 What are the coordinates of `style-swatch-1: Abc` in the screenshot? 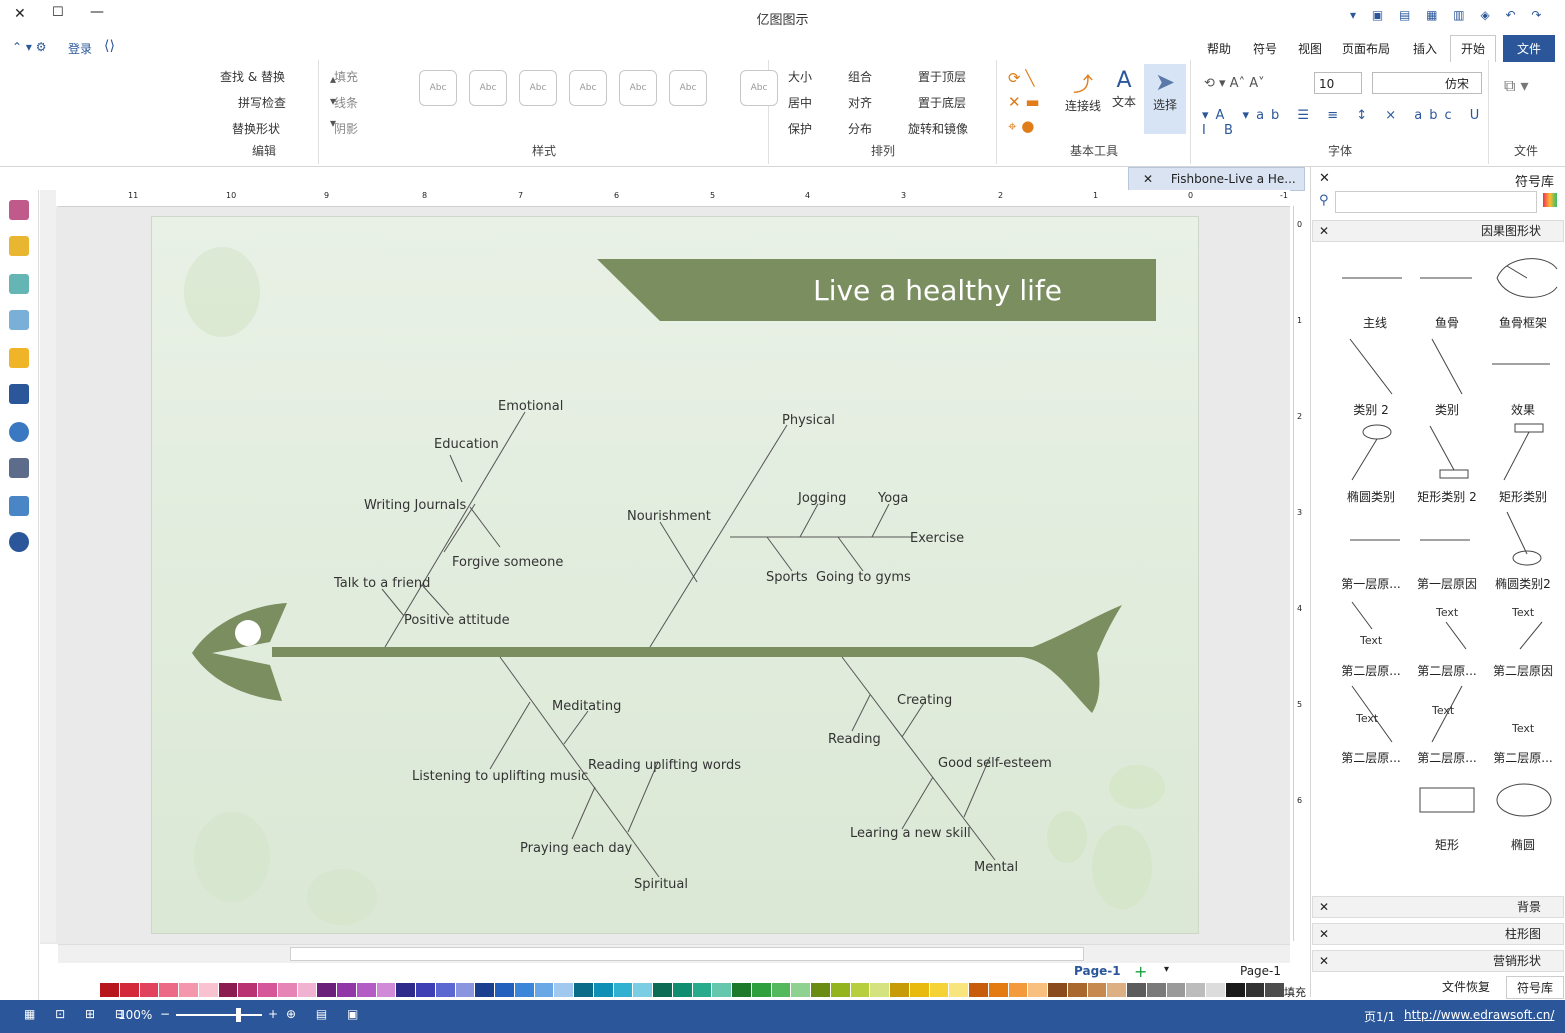 It's located at (438, 88).